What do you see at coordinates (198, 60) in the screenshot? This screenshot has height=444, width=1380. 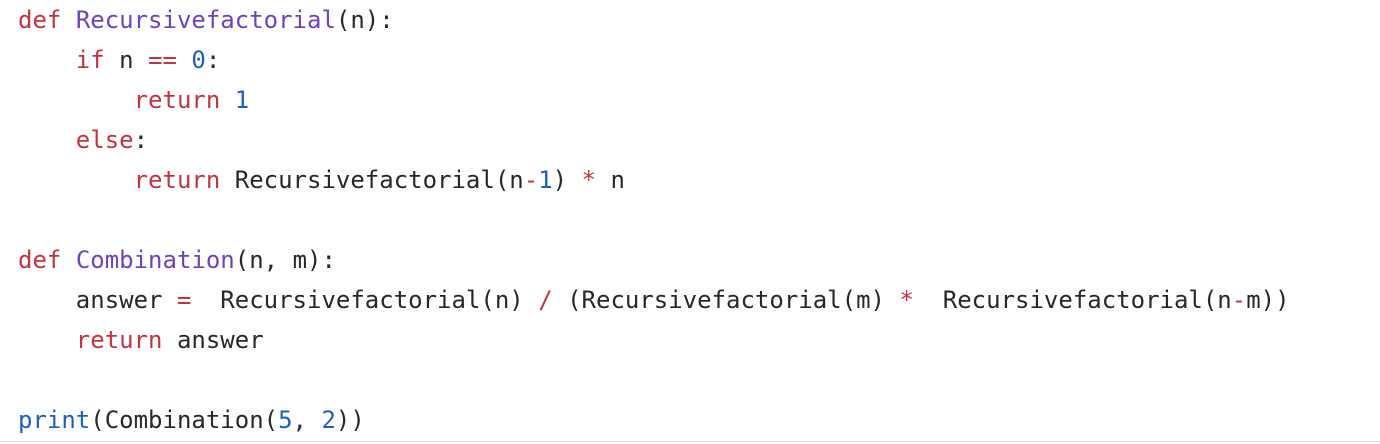 I see `code-token-num: 0` at bounding box center [198, 60].